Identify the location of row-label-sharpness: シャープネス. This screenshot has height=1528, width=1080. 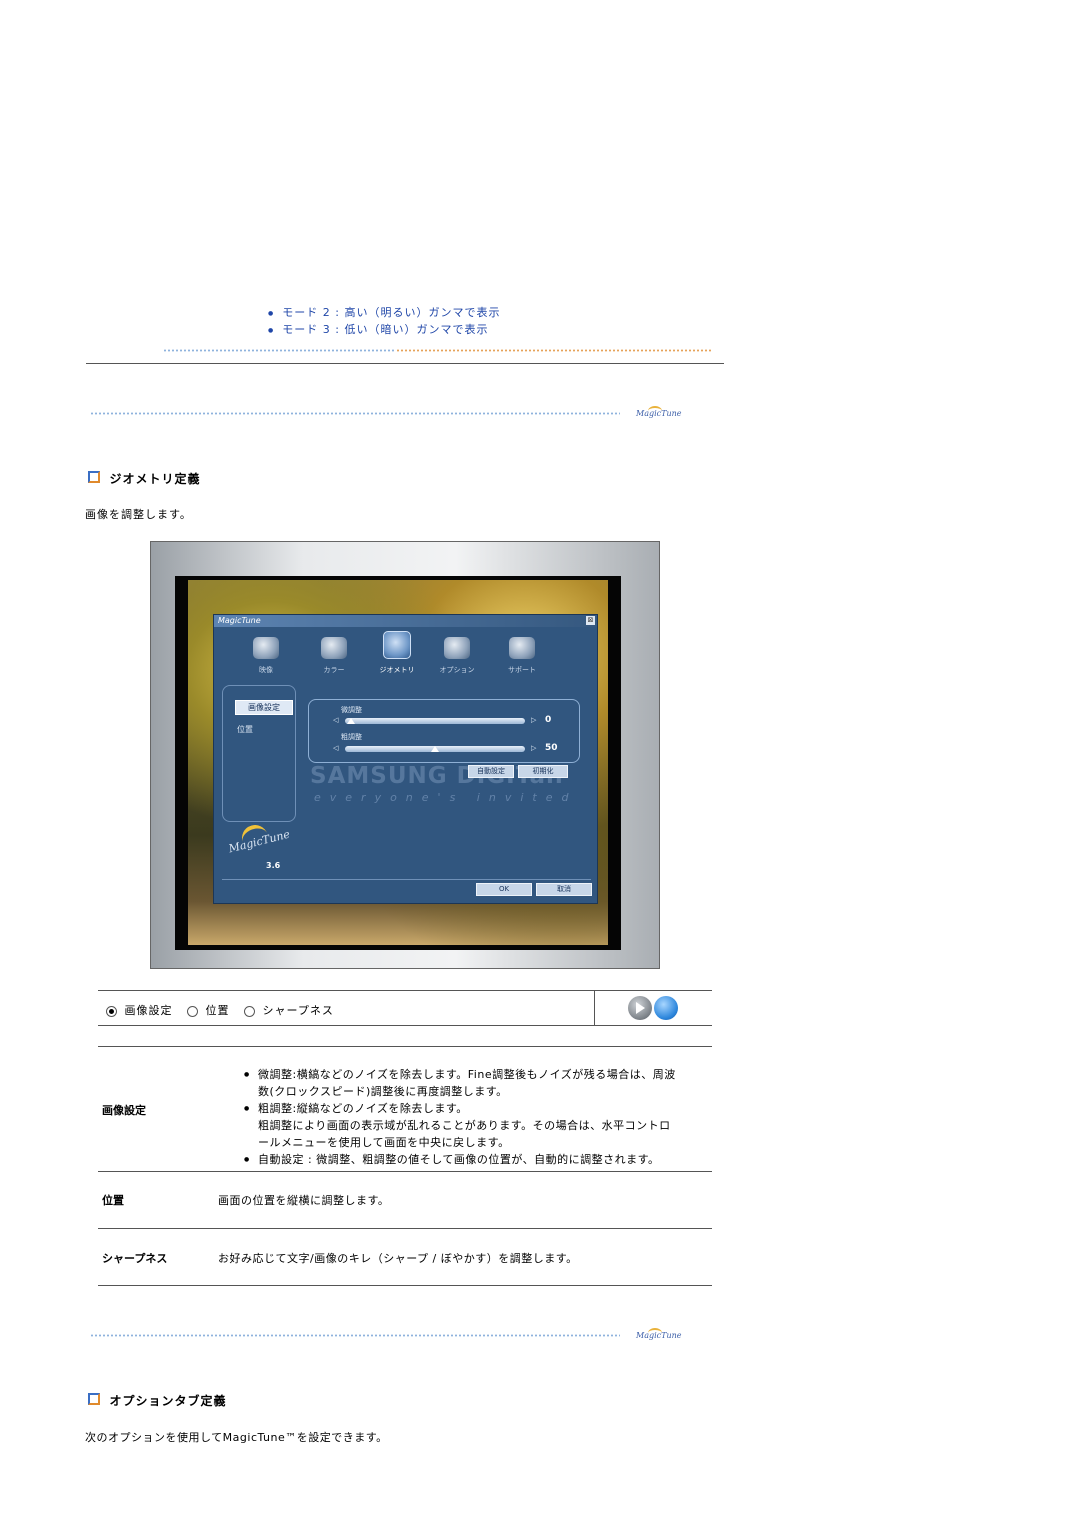
(135, 1258).